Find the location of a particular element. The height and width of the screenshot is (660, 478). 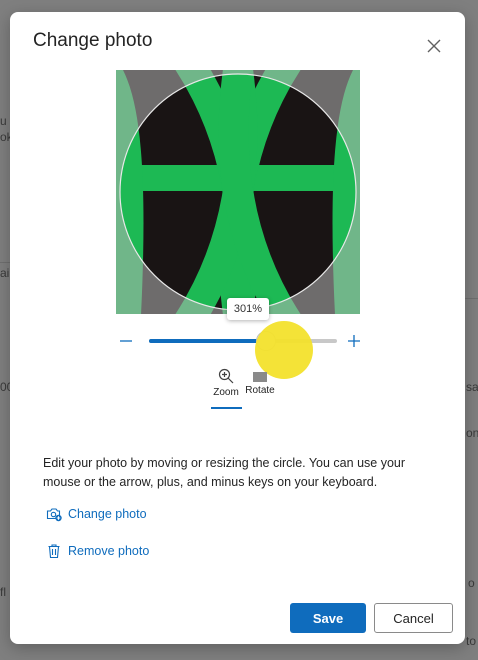

dialog-title: Change photo is located at coordinates (93, 40).